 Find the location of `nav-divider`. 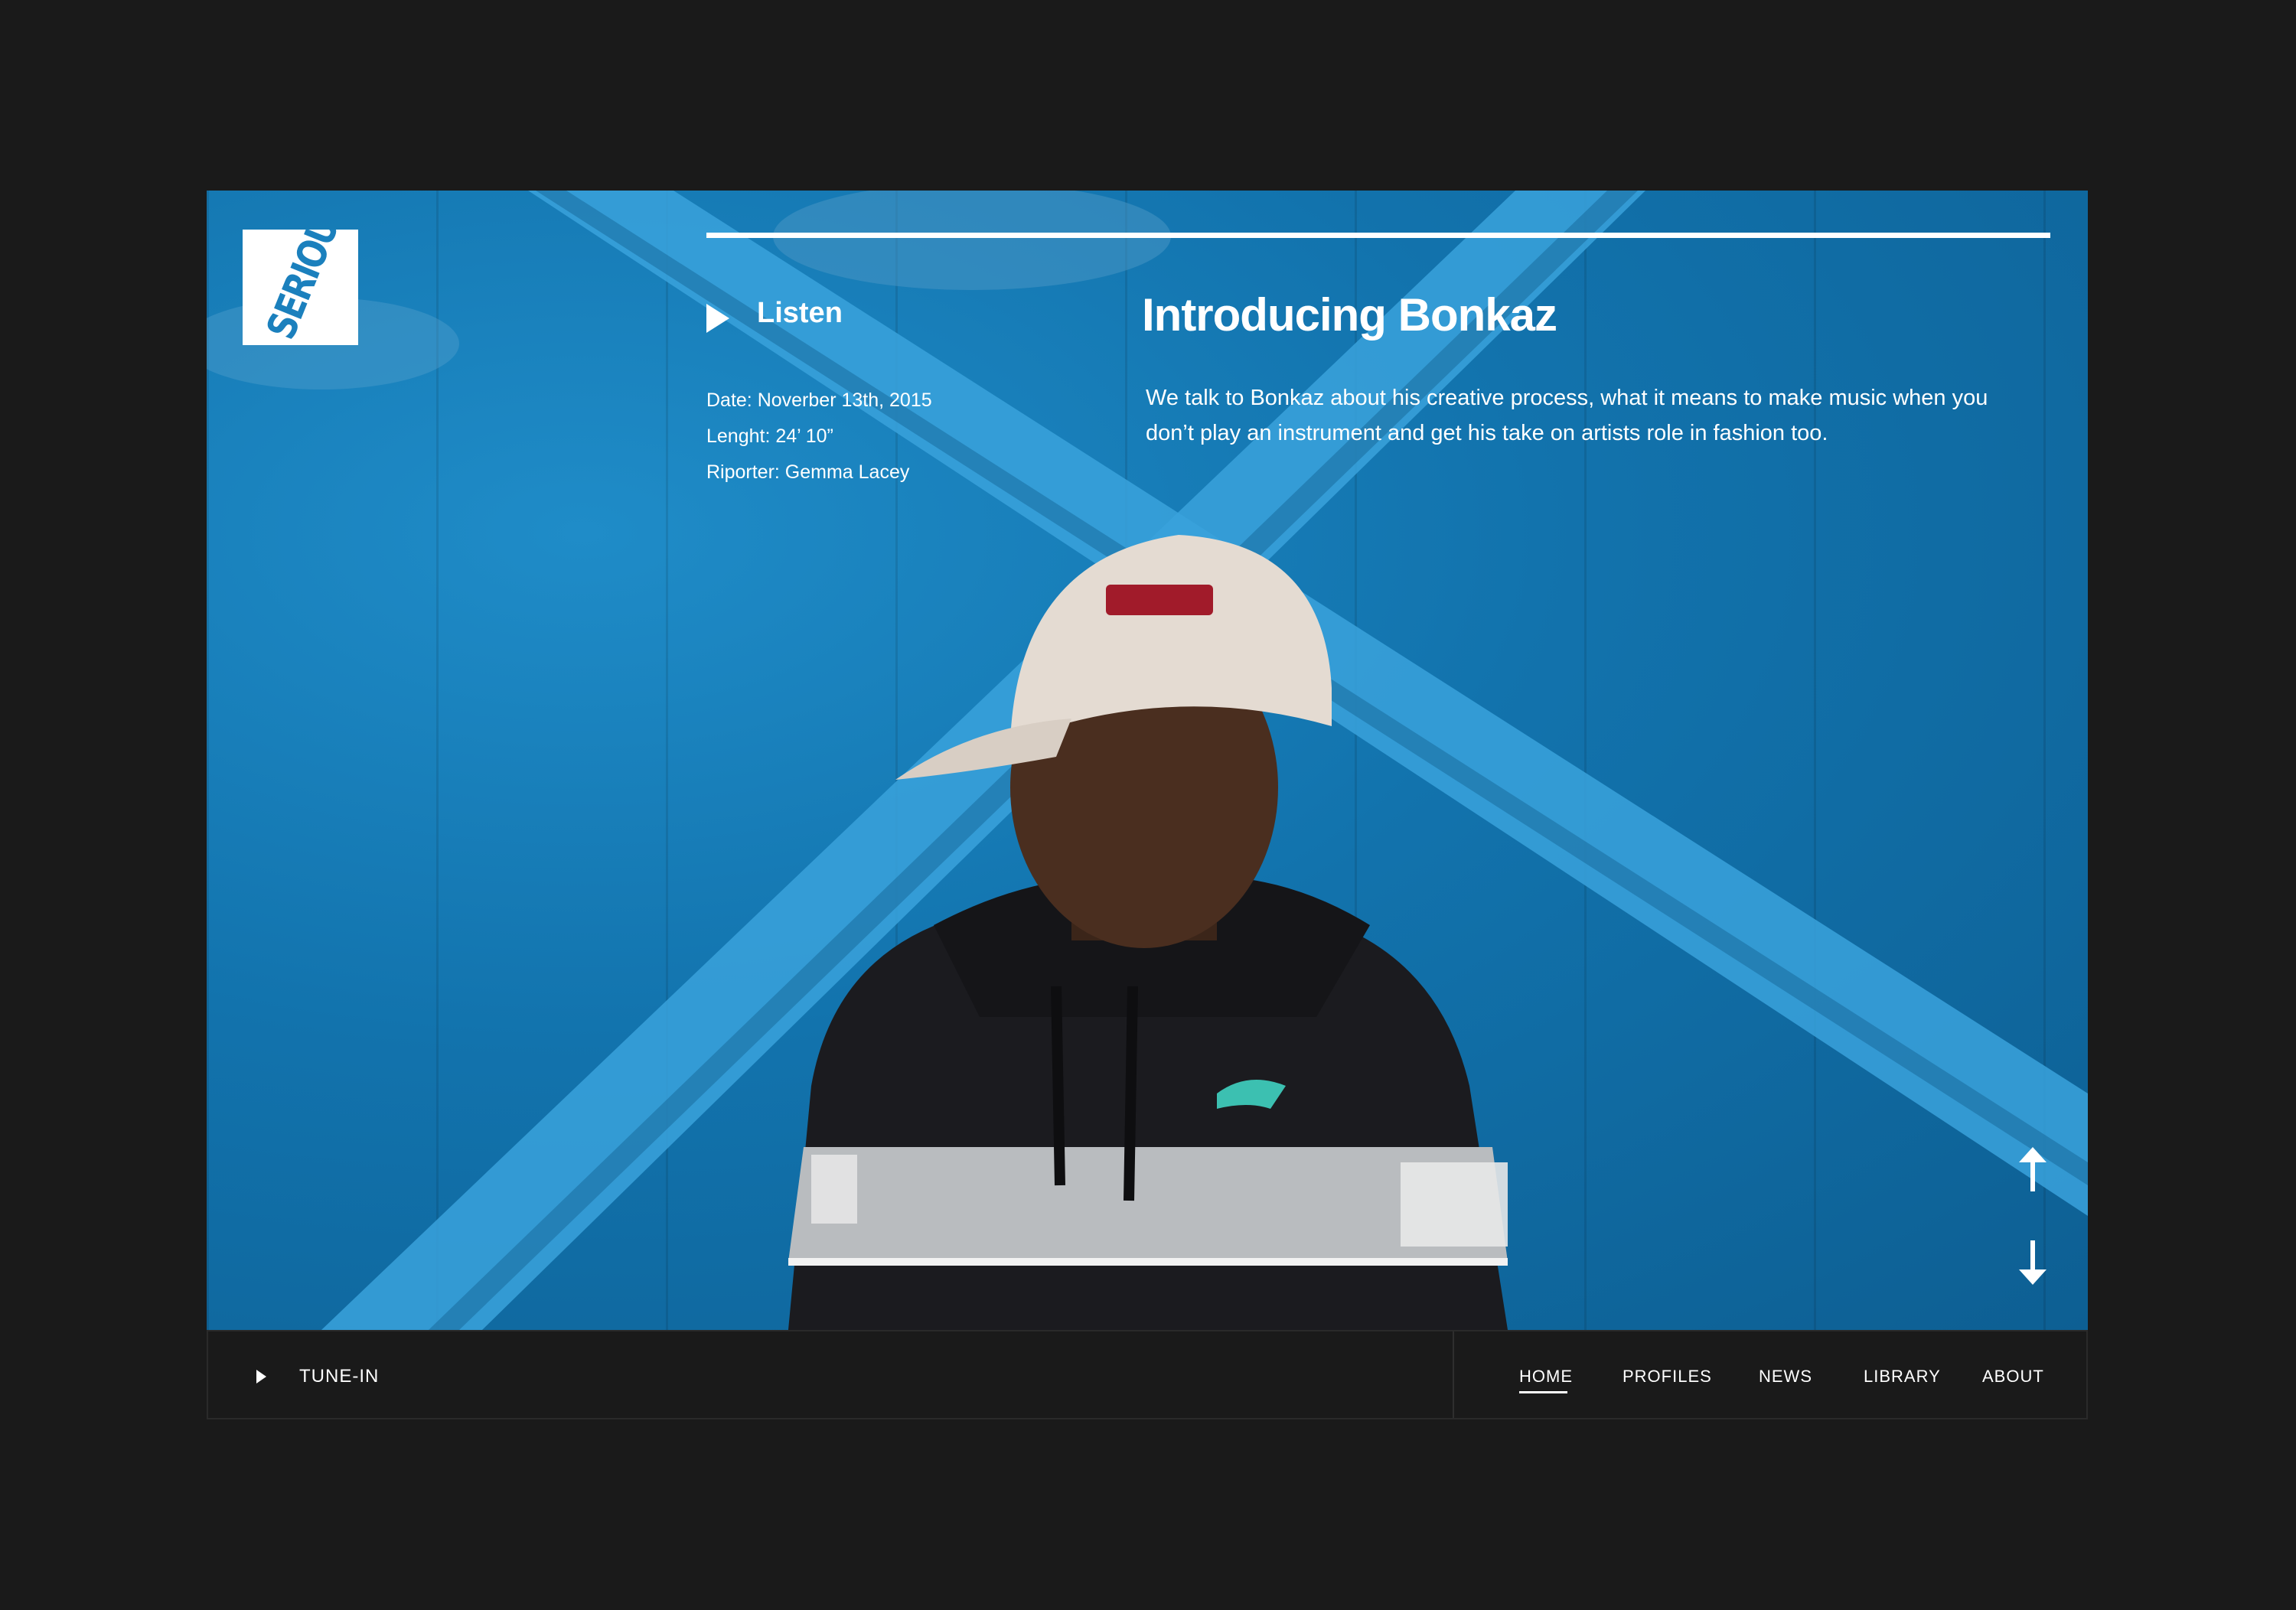

nav-divider is located at coordinates (1453, 1374).